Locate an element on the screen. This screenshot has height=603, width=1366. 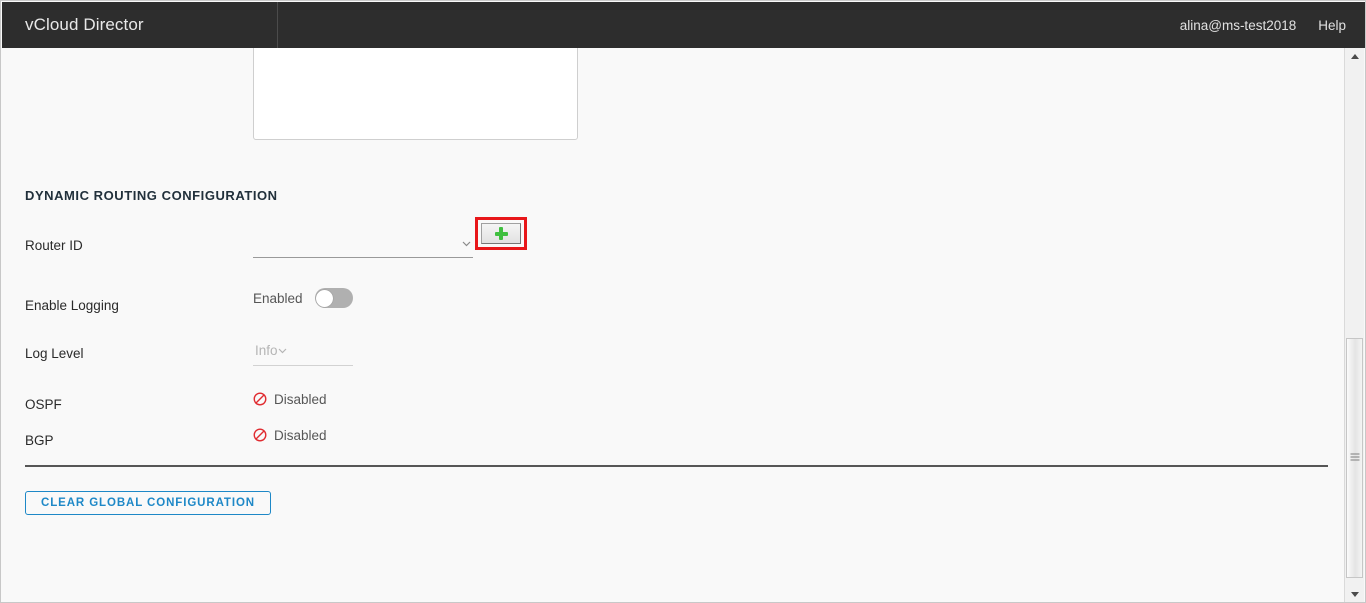
log-level-control: Info is located at coordinates (303, 351).